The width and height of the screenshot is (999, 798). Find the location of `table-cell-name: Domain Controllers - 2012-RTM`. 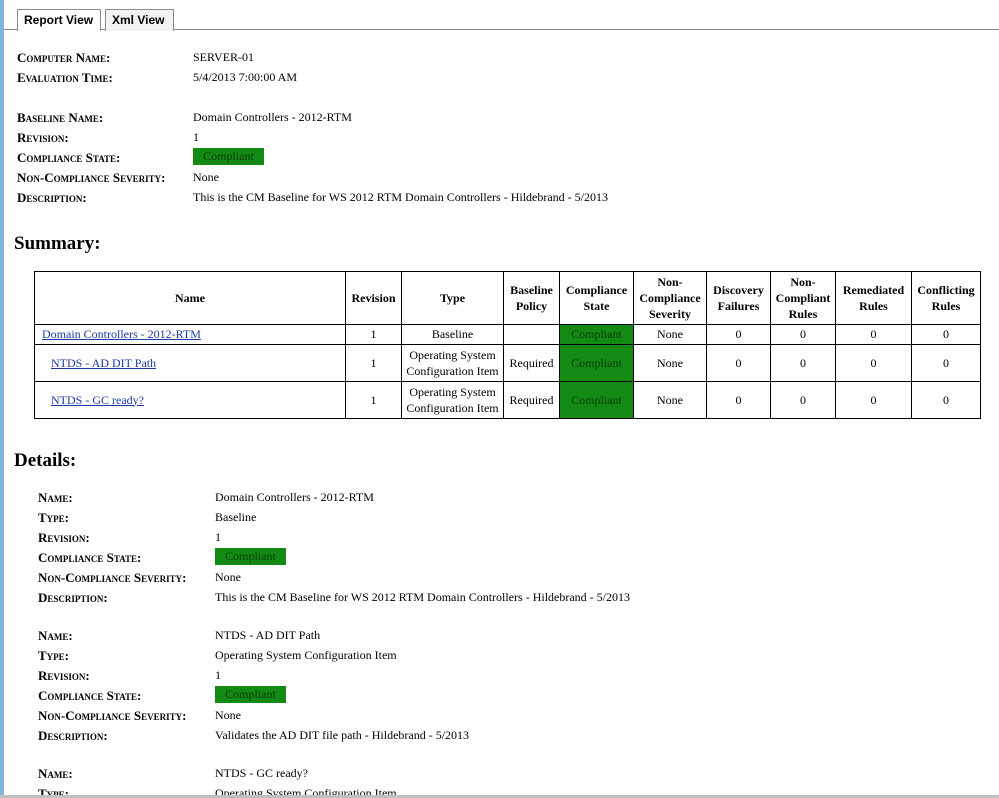

table-cell-name: Domain Controllers - 2012-RTM is located at coordinates (190, 334).